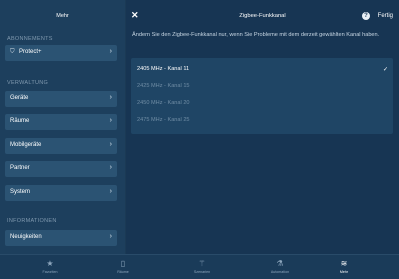 This screenshot has width=399, height=279. I want to click on flask-icon: ⚗, so click(280, 263).